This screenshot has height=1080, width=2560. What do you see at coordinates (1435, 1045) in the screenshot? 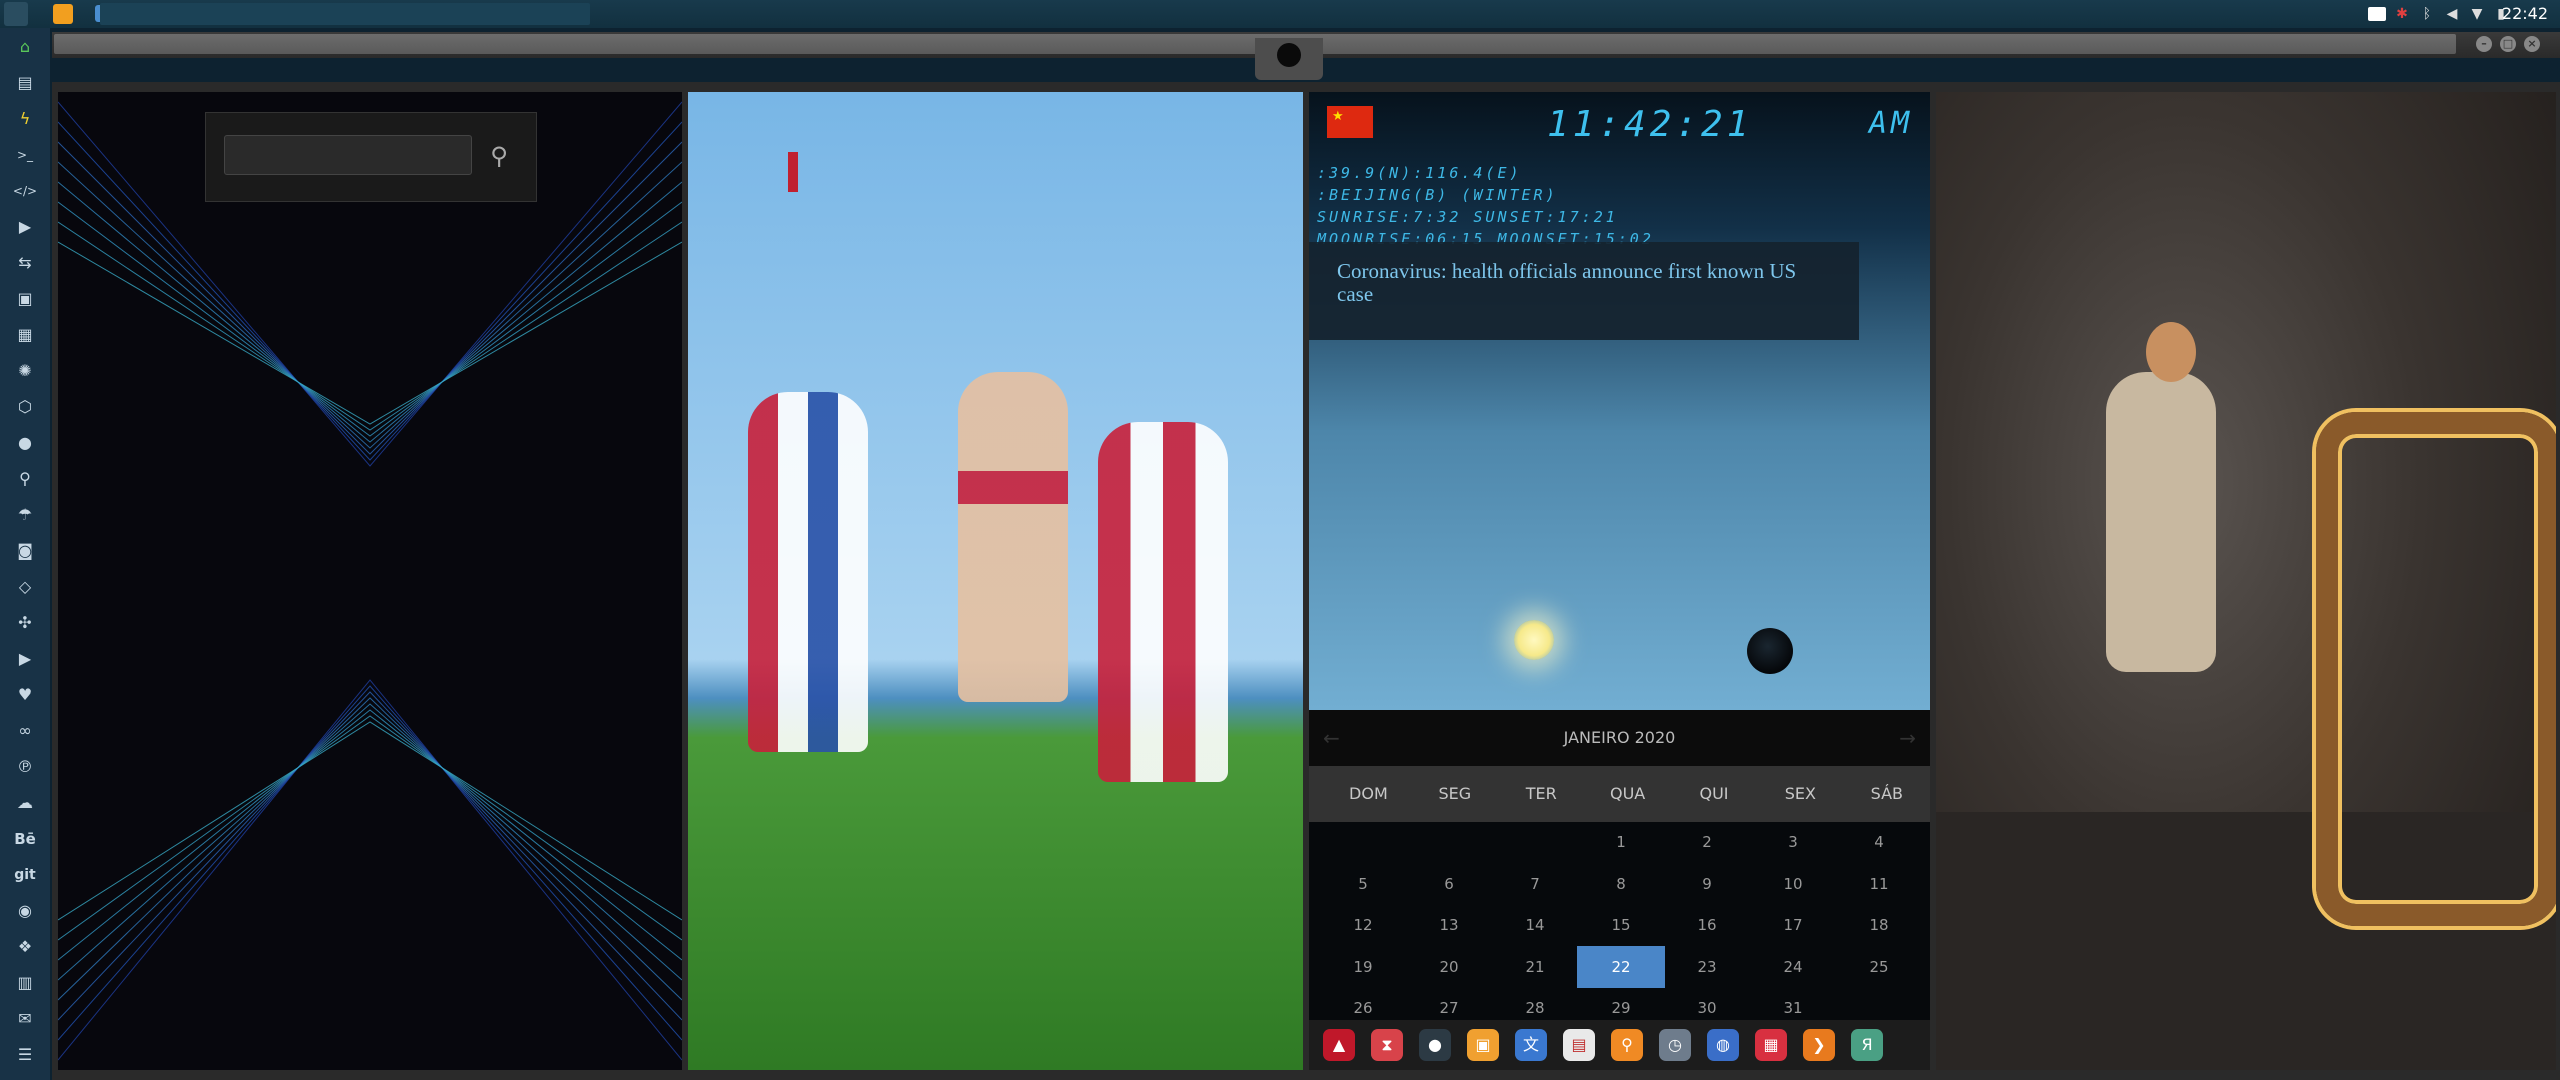
I see `ball-icon: ●` at bounding box center [1435, 1045].